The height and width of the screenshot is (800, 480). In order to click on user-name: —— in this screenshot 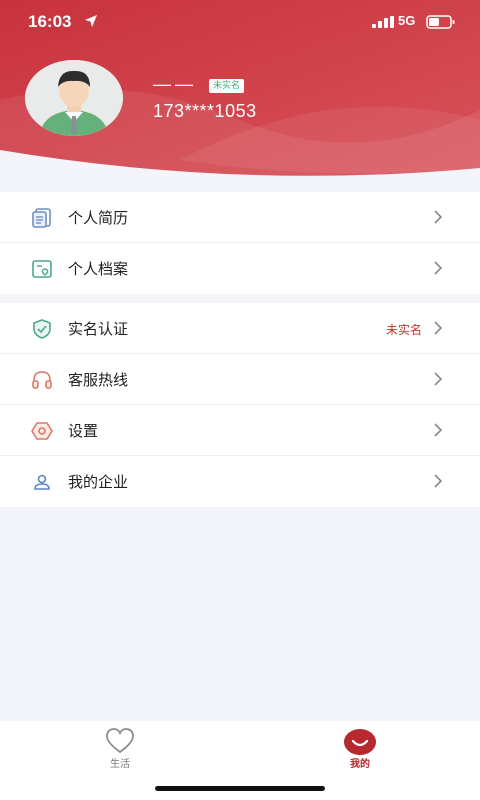, I will do `click(175, 84)`.